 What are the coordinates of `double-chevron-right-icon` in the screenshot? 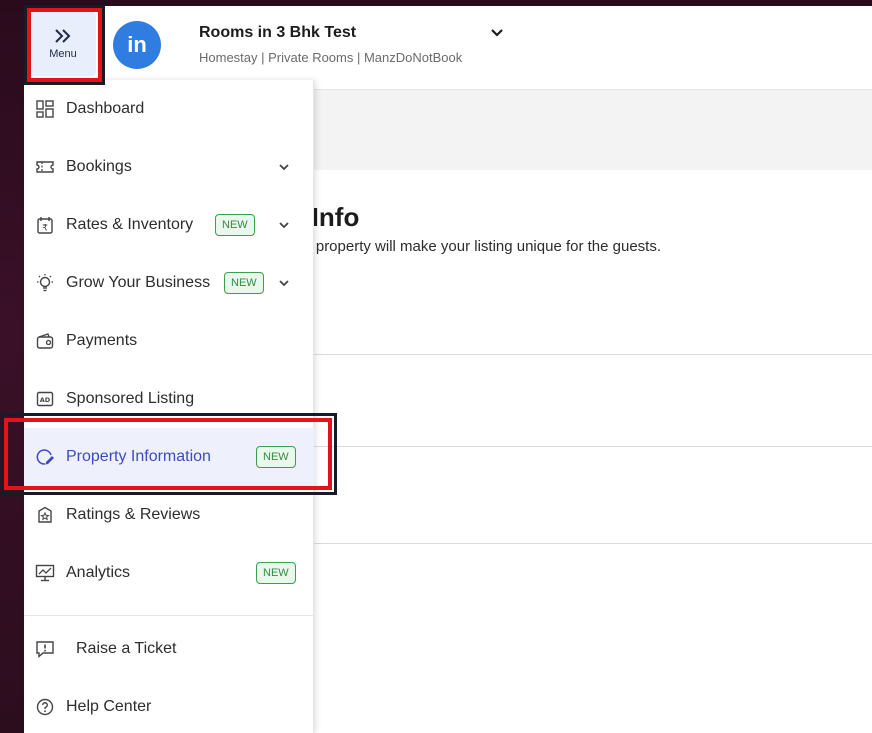 It's located at (63, 36).